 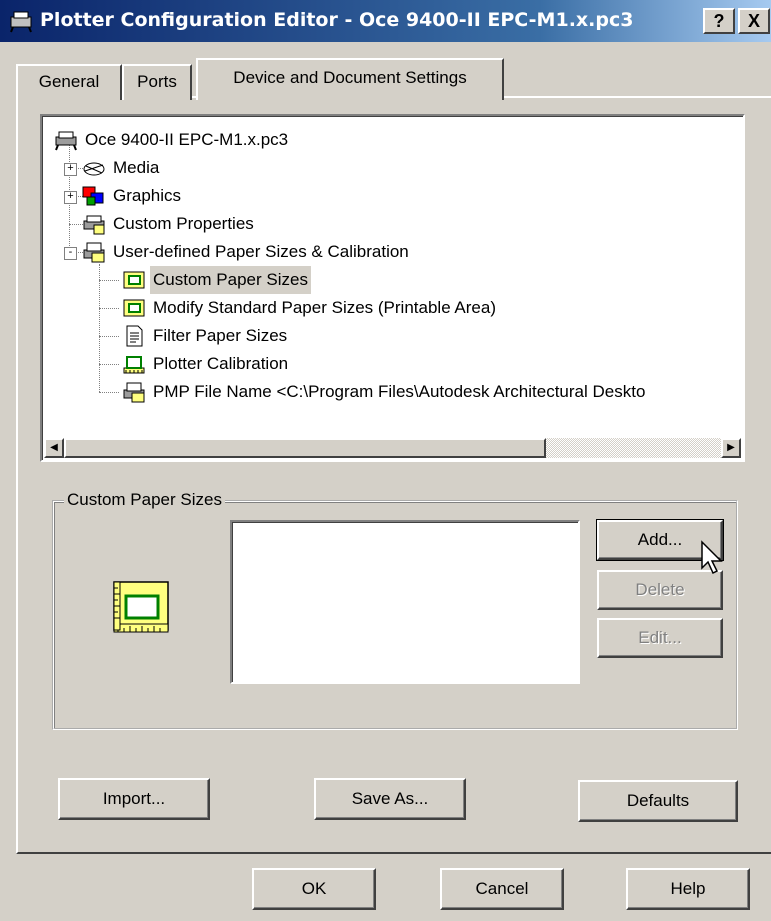 What do you see at coordinates (183, 223) in the screenshot?
I see `tree-item-label: Custom Properties` at bounding box center [183, 223].